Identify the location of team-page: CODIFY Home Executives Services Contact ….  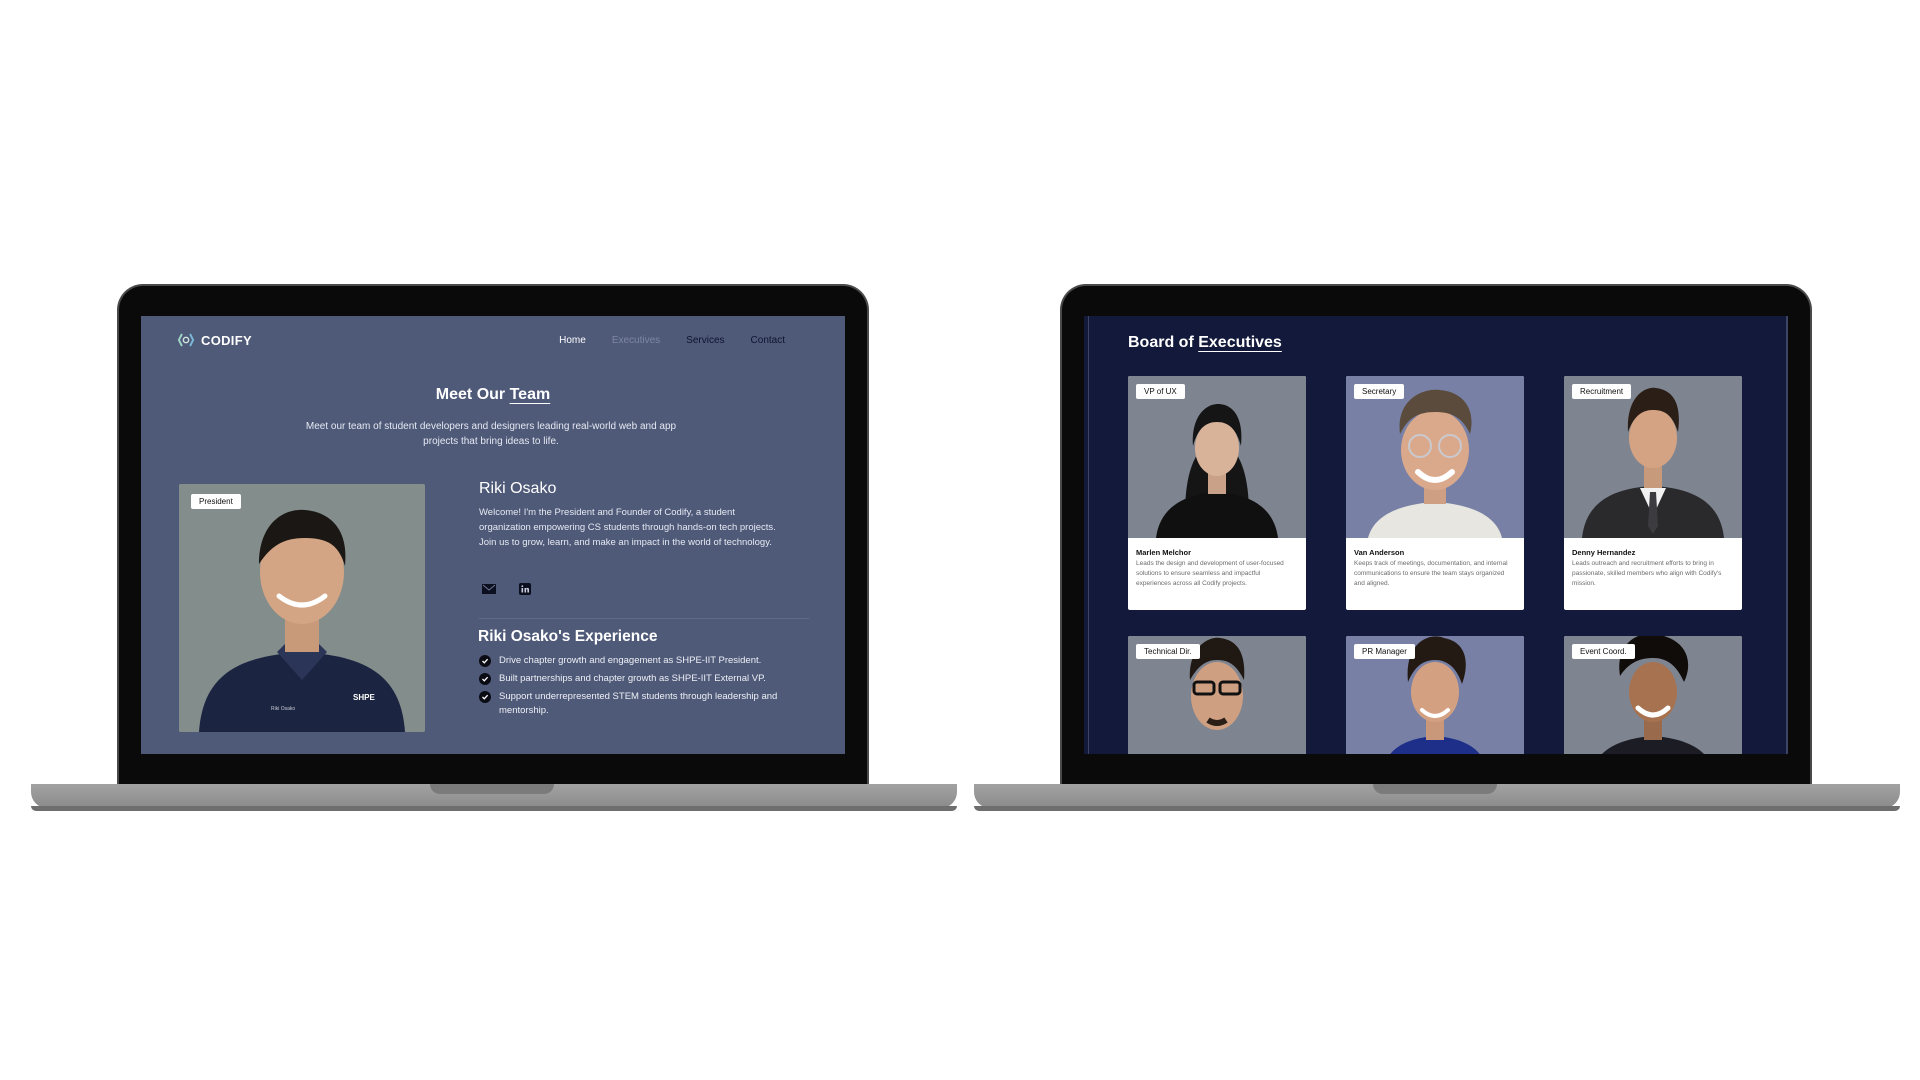
(493, 535).